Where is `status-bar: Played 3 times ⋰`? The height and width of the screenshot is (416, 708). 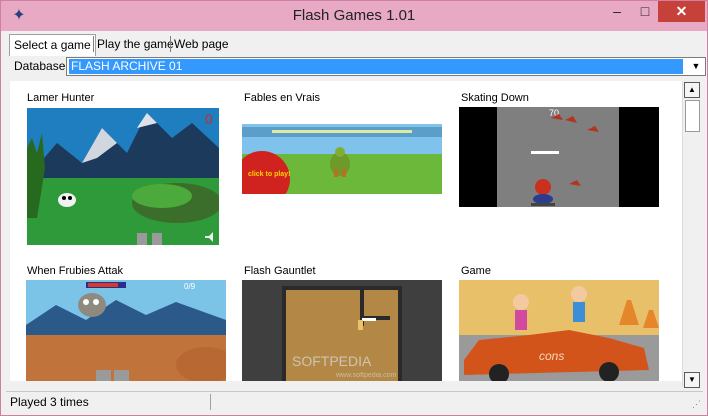
status-bar: Played 3 times ⋰ is located at coordinates (354, 401).